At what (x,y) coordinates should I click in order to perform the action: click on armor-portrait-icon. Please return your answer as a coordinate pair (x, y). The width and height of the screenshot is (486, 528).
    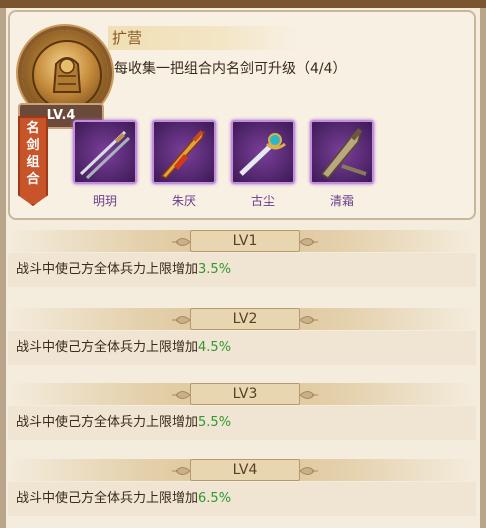
    Looking at the image, I should click on (67, 75).